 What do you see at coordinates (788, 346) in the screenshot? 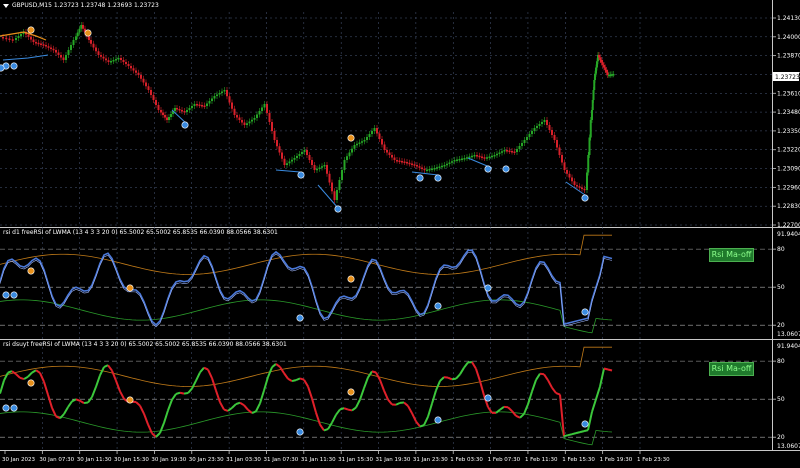
I see `indicator-scale-label: 91.9404` at bounding box center [788, 346].